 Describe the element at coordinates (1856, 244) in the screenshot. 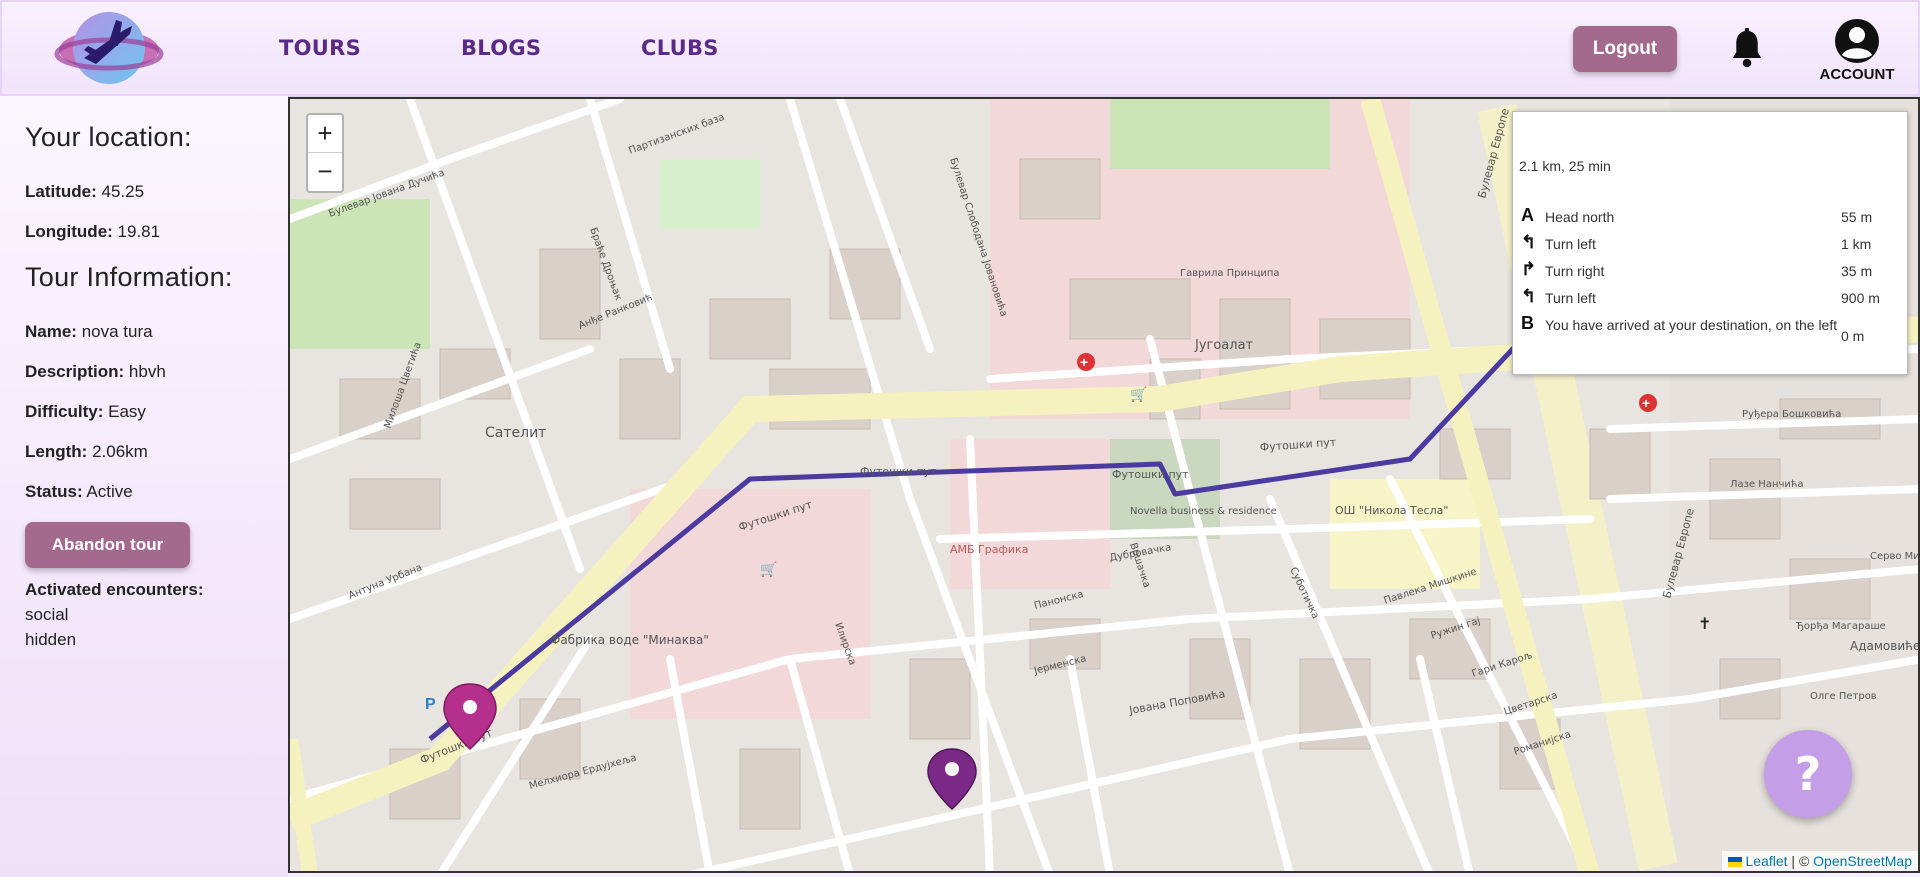

I see `instruction-distance: 1 km` at that location.